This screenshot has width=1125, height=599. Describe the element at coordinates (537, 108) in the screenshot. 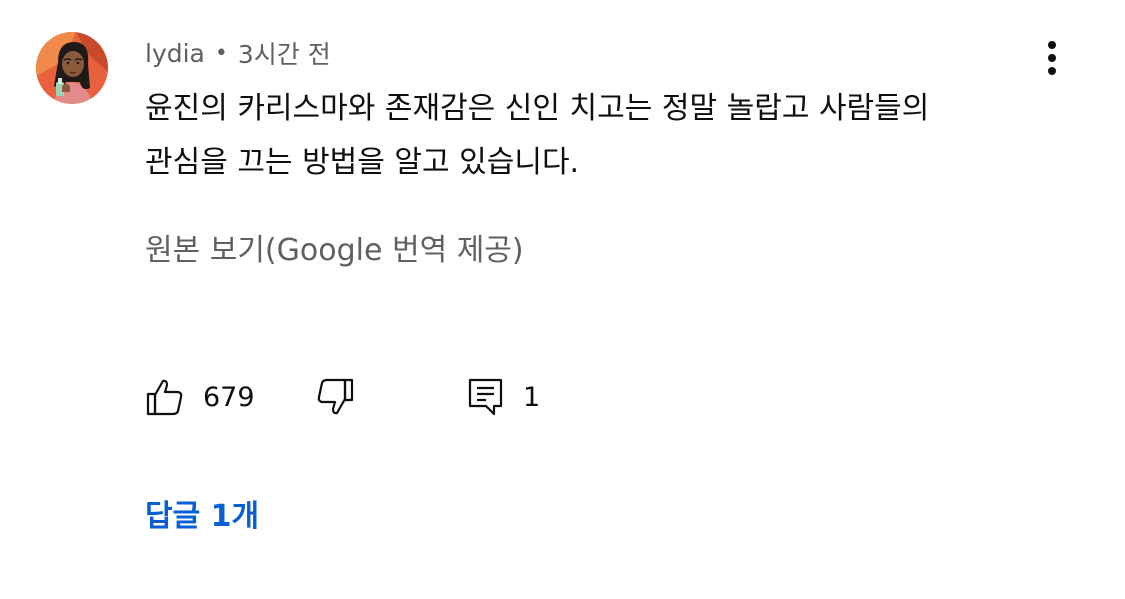

I see `comment-text-line: 윤진의 카리스마와 존재감은 신인 치고는 정말 놀랍고 사람들의` at that location.